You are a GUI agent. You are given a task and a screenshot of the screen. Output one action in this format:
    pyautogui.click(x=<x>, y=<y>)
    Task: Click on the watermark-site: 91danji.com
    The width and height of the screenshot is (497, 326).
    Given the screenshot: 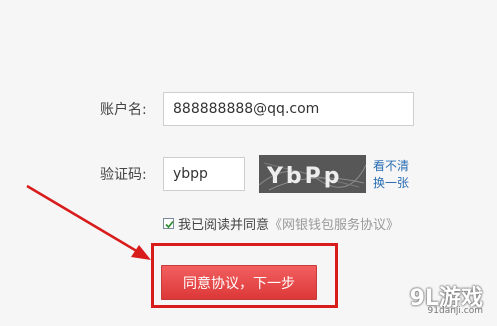 What is the action you would take?
    pyautogui.click(x=455, y=311)
    